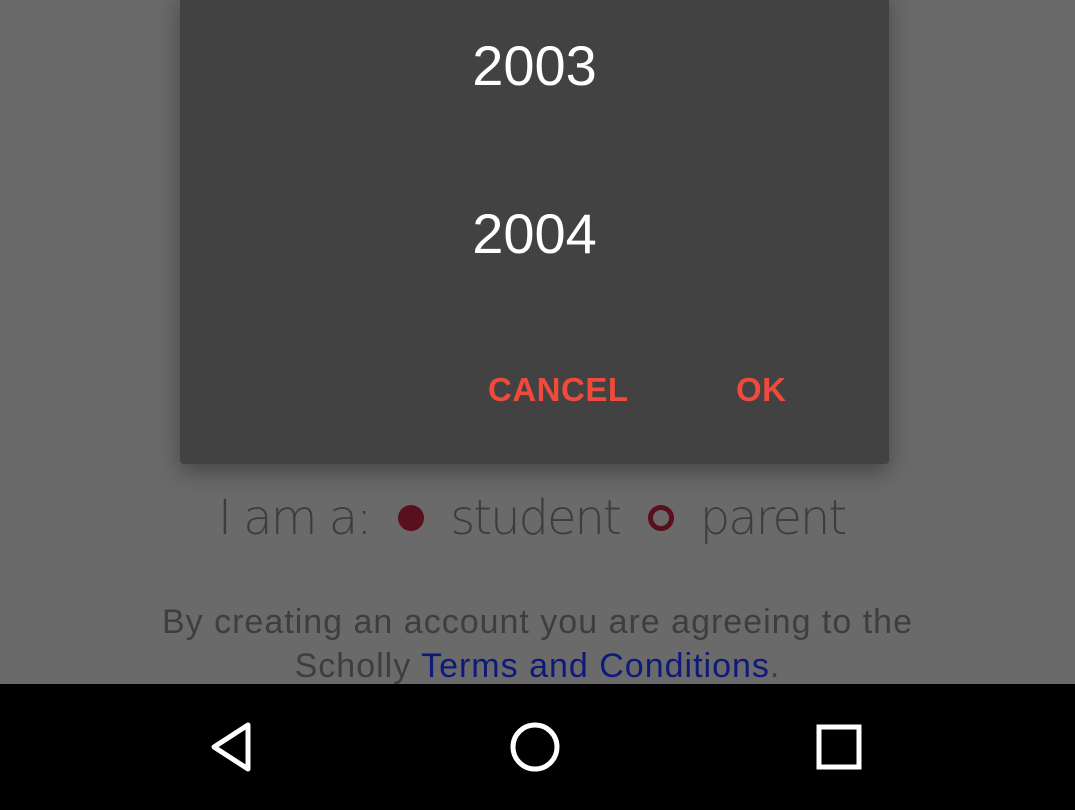 The width and height of the screenshot is (1075, 810). Describe the element at coordinates (660, 518) in the screenshot. I see `parent-radio` at that location.